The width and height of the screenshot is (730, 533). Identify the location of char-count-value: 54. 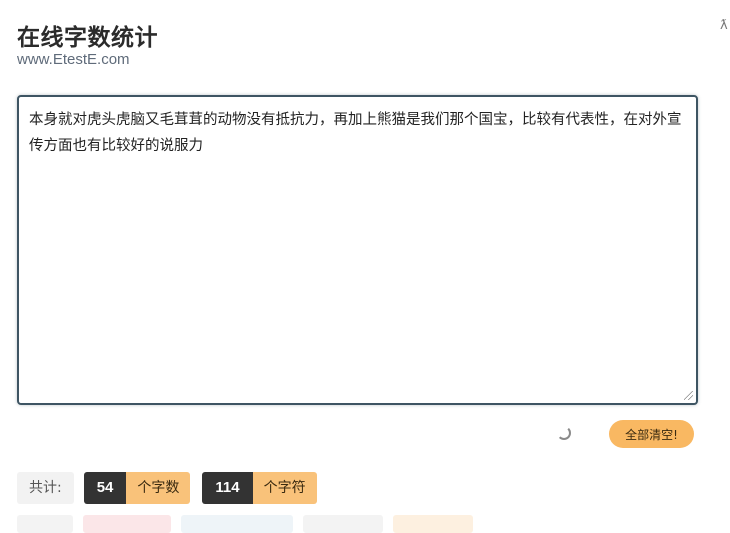
(105, 488).